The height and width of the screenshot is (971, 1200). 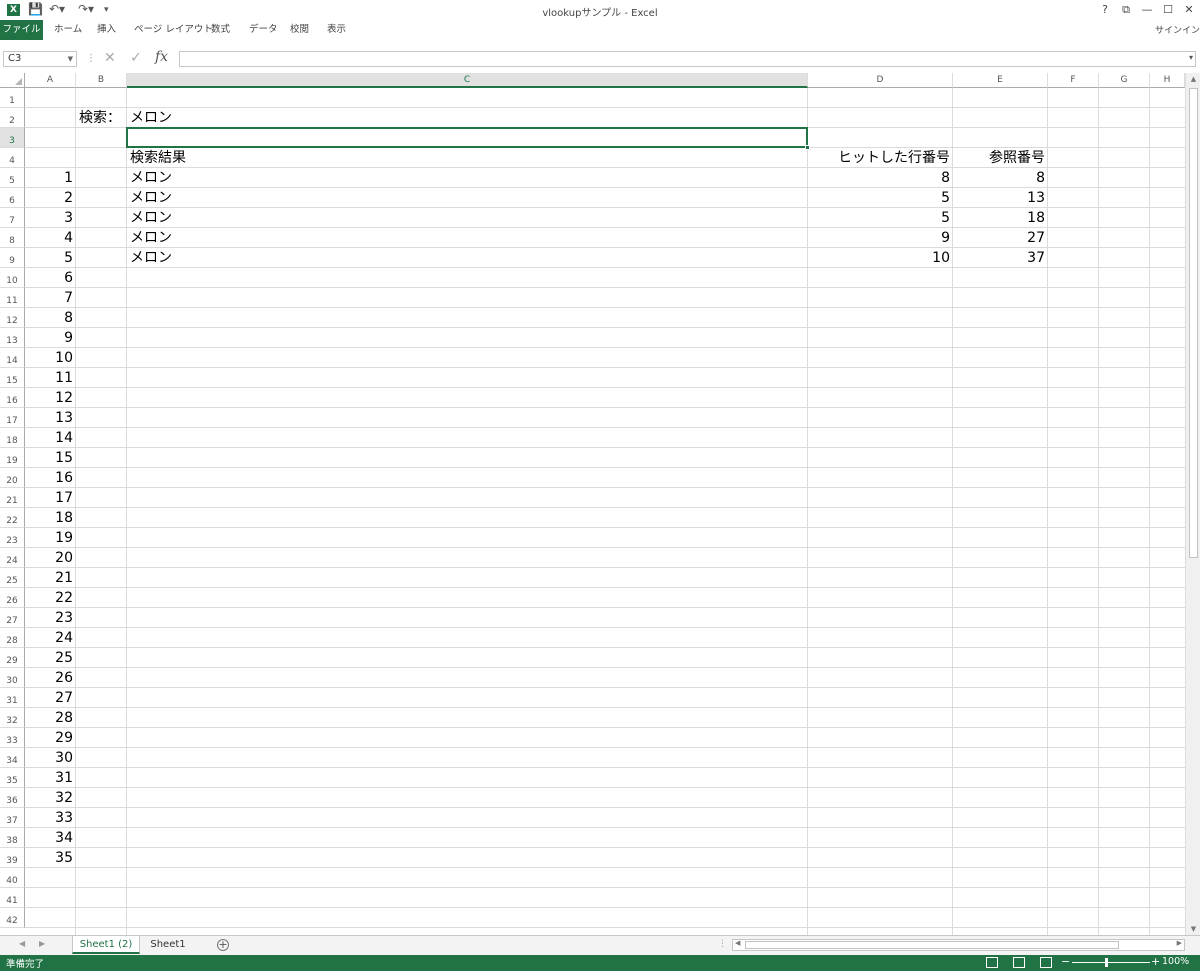 I want to click on cell-a34: 30, so click(x=50, y=758).